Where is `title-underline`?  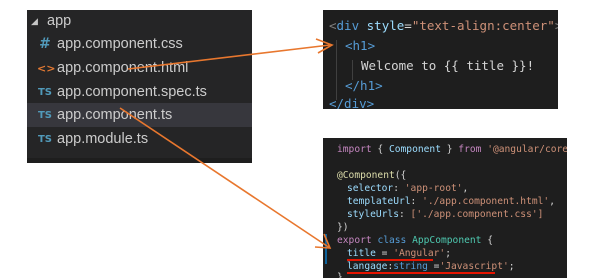 title-underline is located at coordinates (390, 260).